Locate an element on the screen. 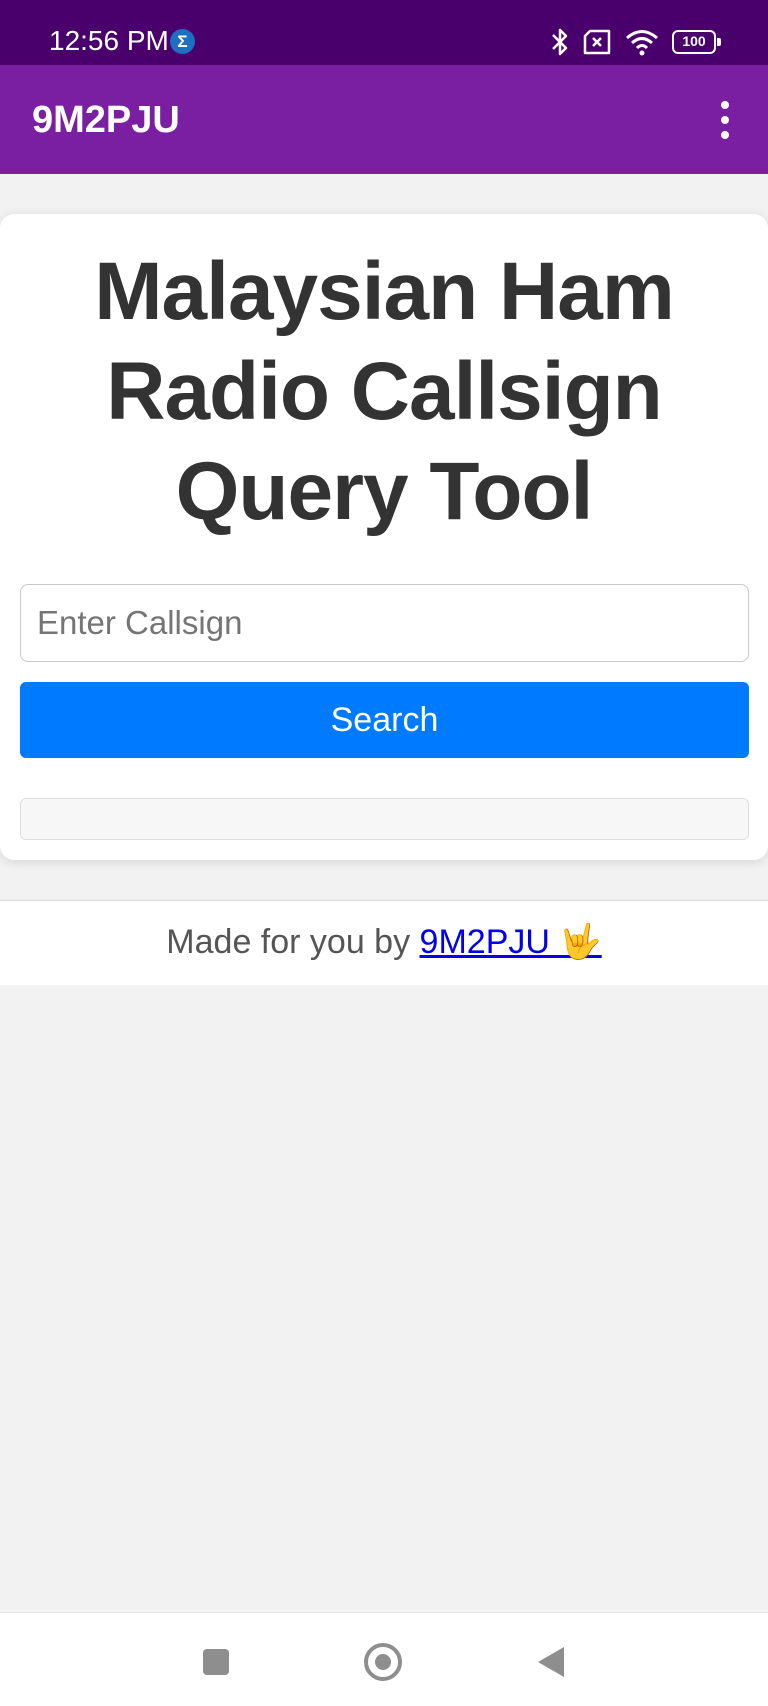 This screenshot has width=768, height=1706. overflow-menu-icon is located at coordinates (725, 121).